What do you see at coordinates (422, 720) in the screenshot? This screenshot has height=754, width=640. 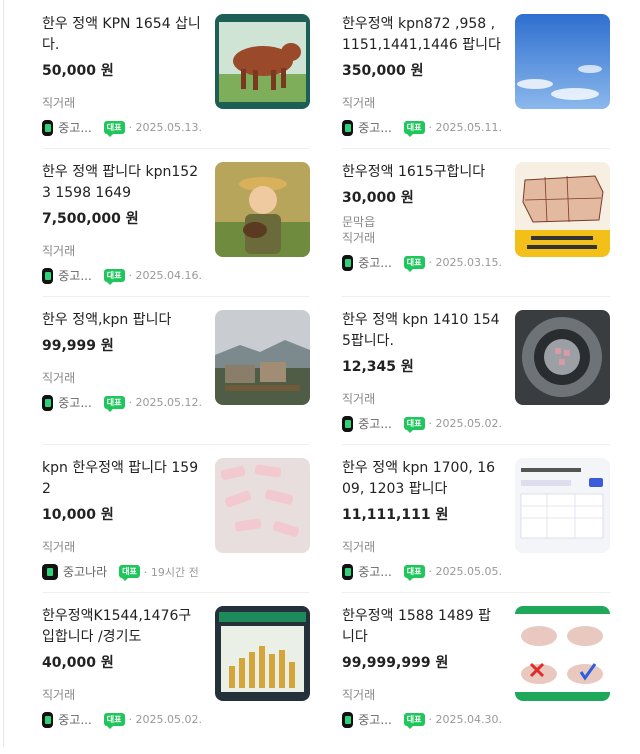 I see `listing-meta: 중고... 대표 · 2025.04.30.` at bounding box center [422, 720].